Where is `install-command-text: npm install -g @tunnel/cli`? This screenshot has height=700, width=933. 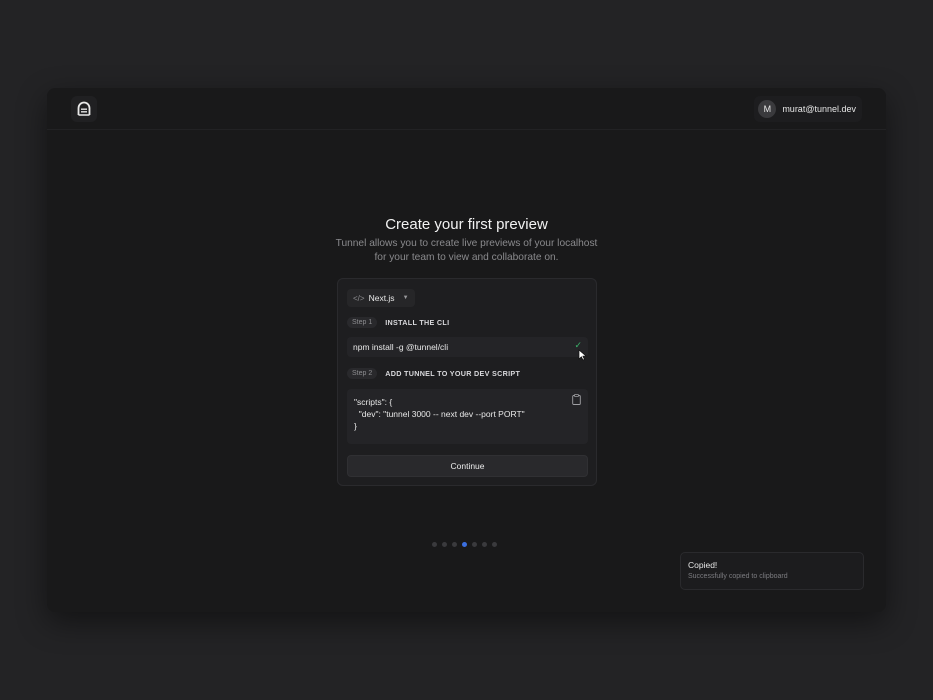
install-command-text: npm install -g @tunnel/cli is located at coordinates (401, 347).